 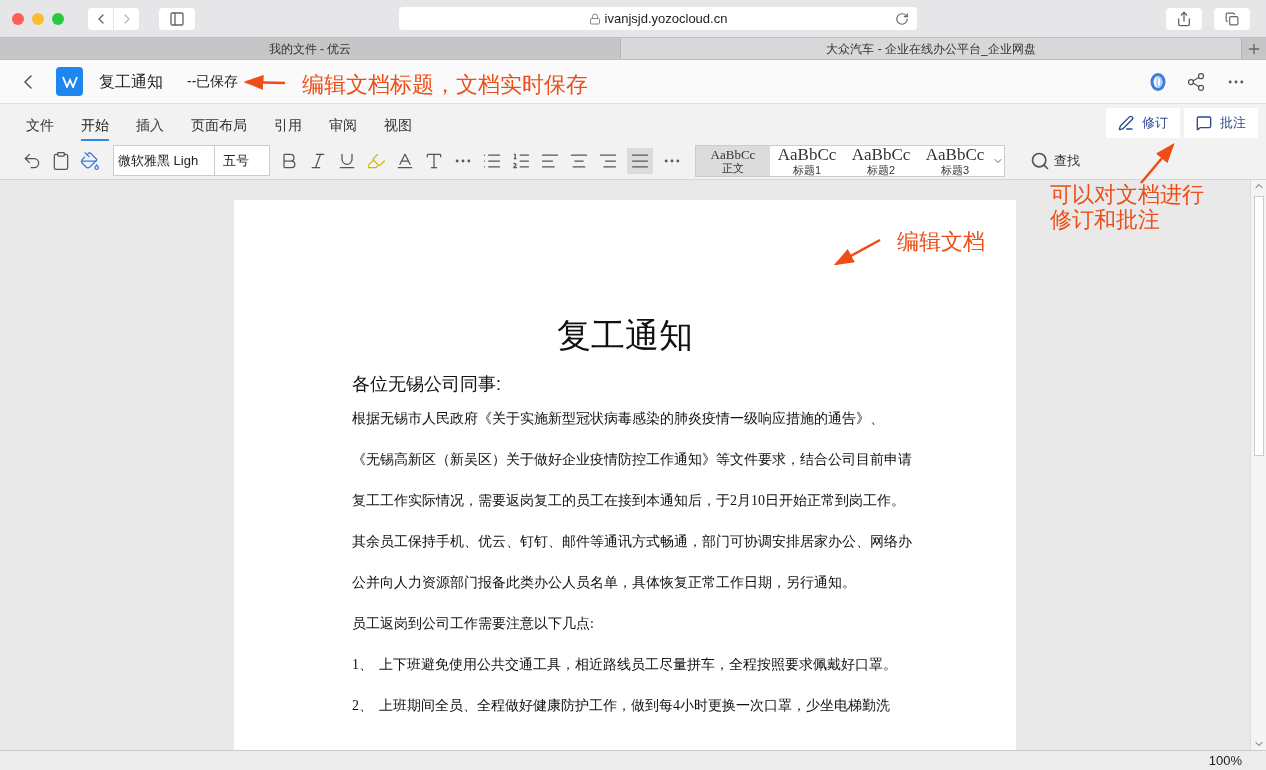 What do you see at coordinates (941, 242) in the screenshot?
I see `annotation-text: 编辑文档` at bounding box center [941, 242].